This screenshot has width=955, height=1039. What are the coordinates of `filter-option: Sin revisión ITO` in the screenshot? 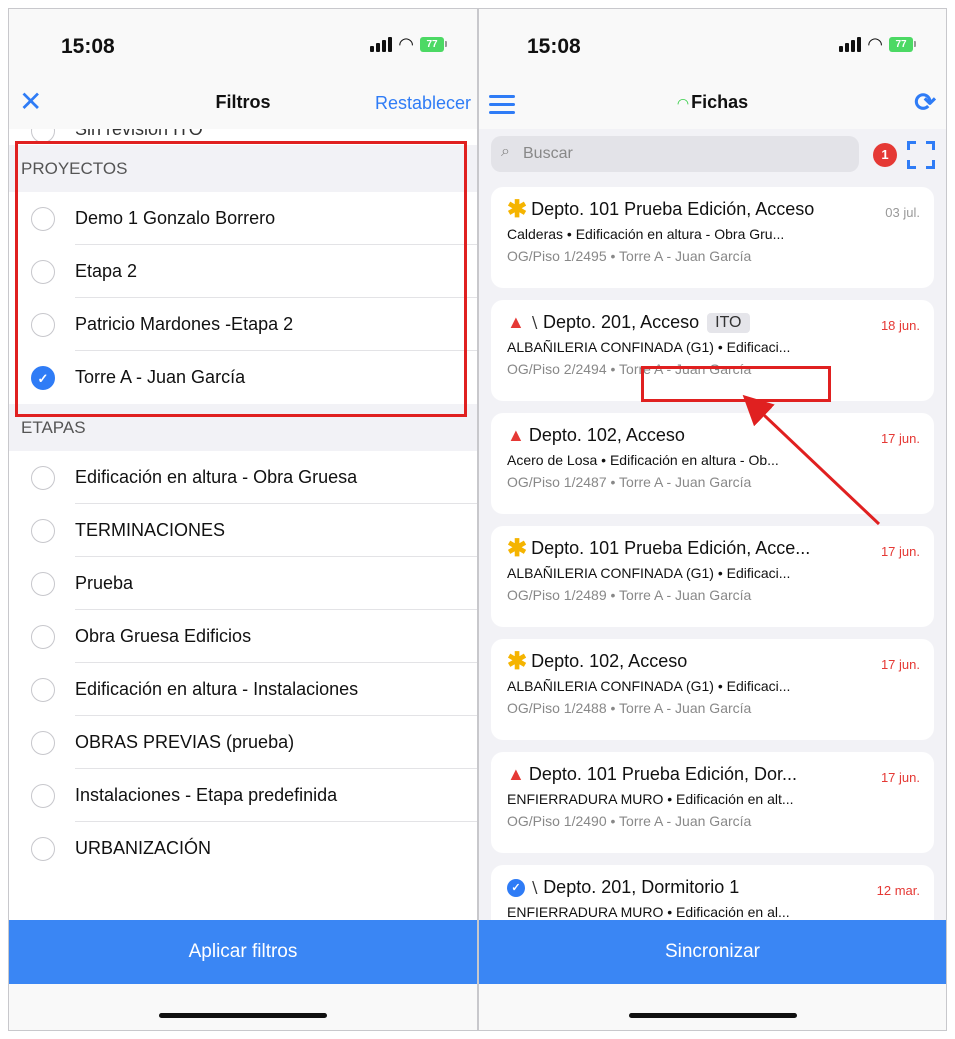 It's located at (243, 137).